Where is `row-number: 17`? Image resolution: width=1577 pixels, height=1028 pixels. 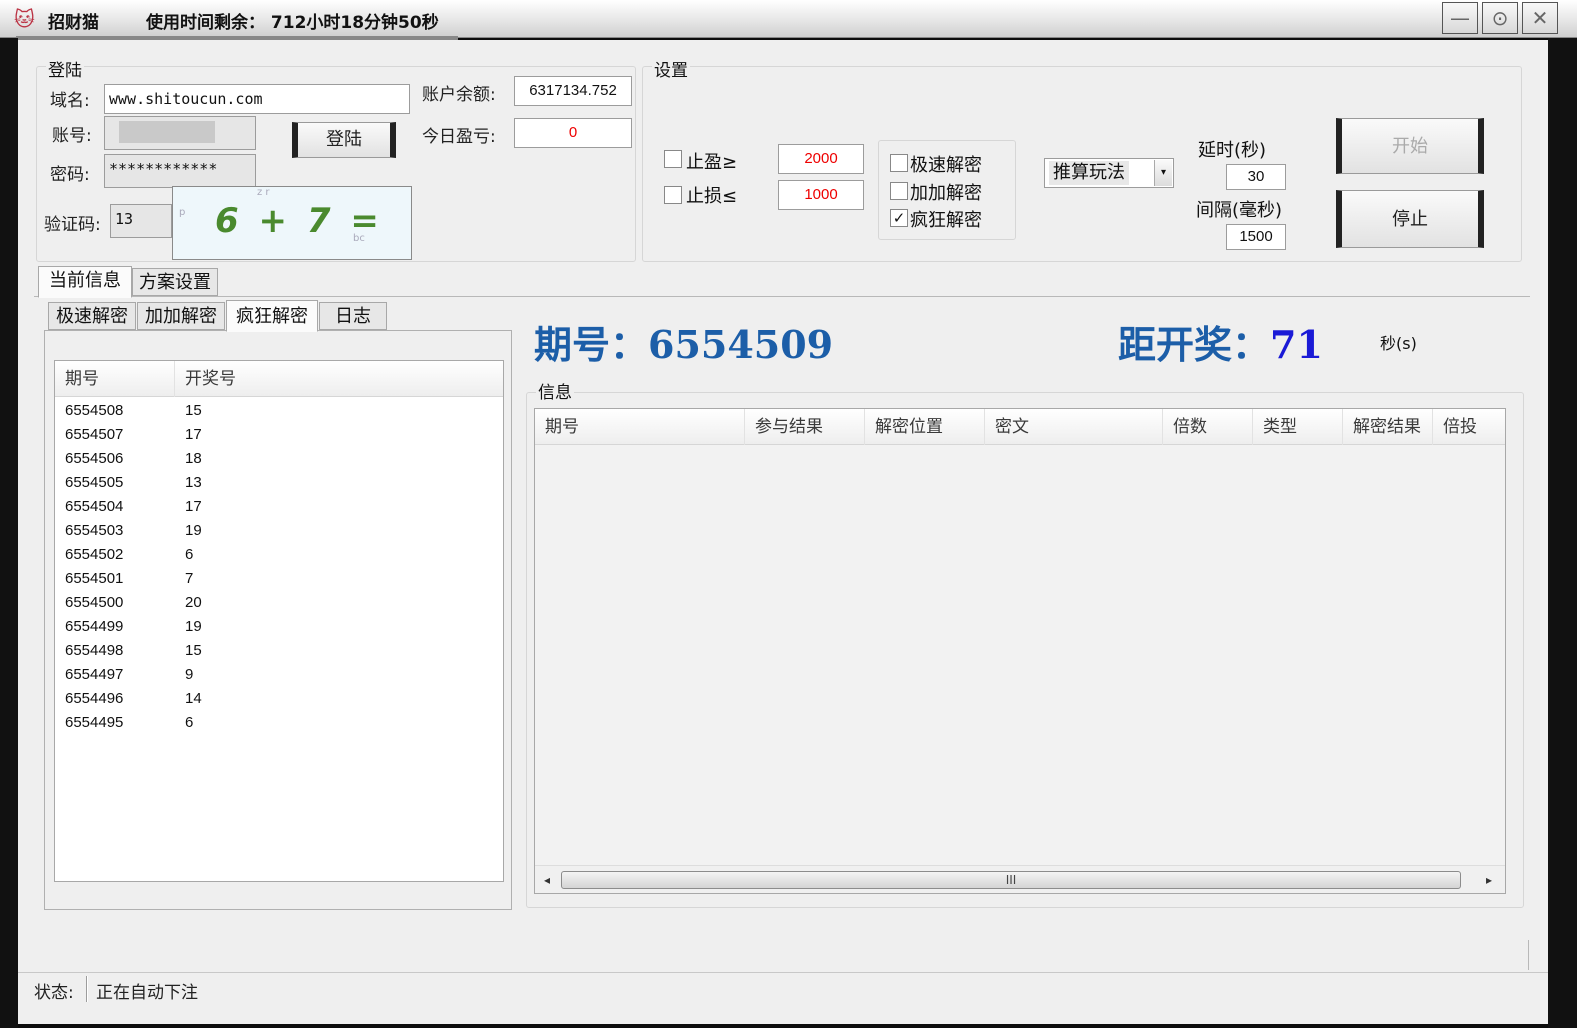
row-number: 17 is located at coordinates (193, 434).